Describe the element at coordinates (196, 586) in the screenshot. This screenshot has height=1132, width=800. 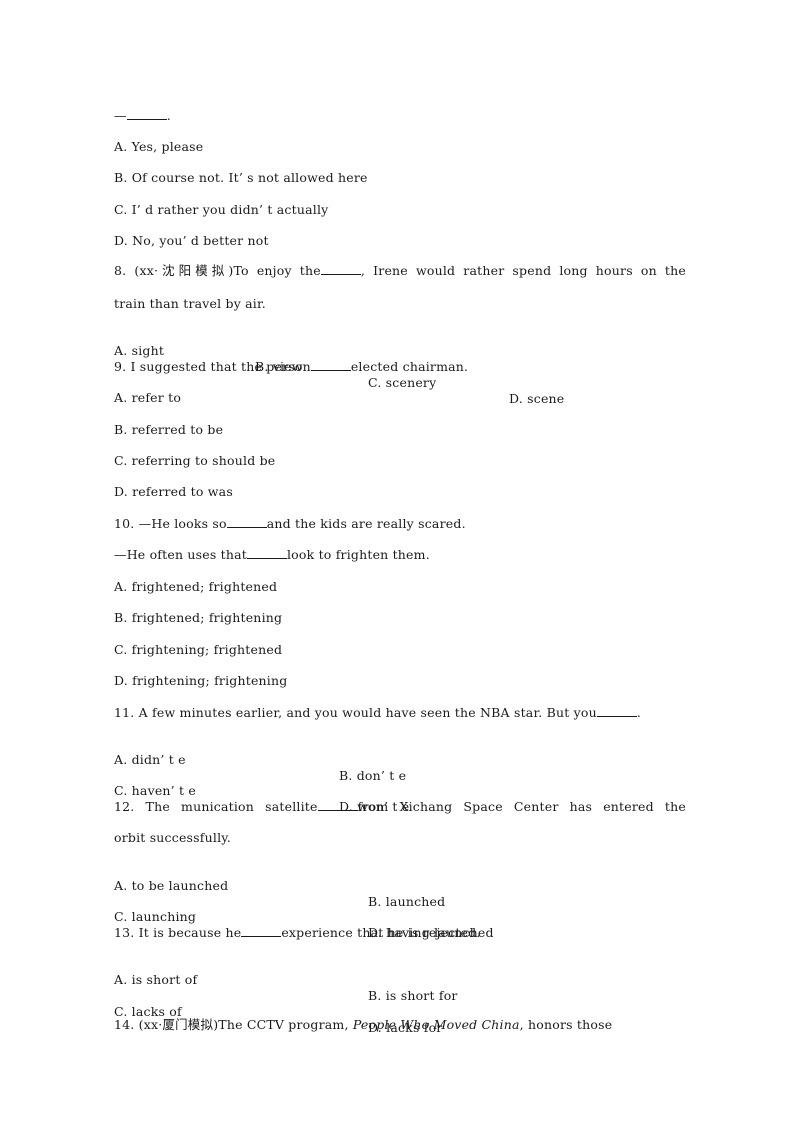
I see `q10-option-a: A. frightened; frightened` at that location.